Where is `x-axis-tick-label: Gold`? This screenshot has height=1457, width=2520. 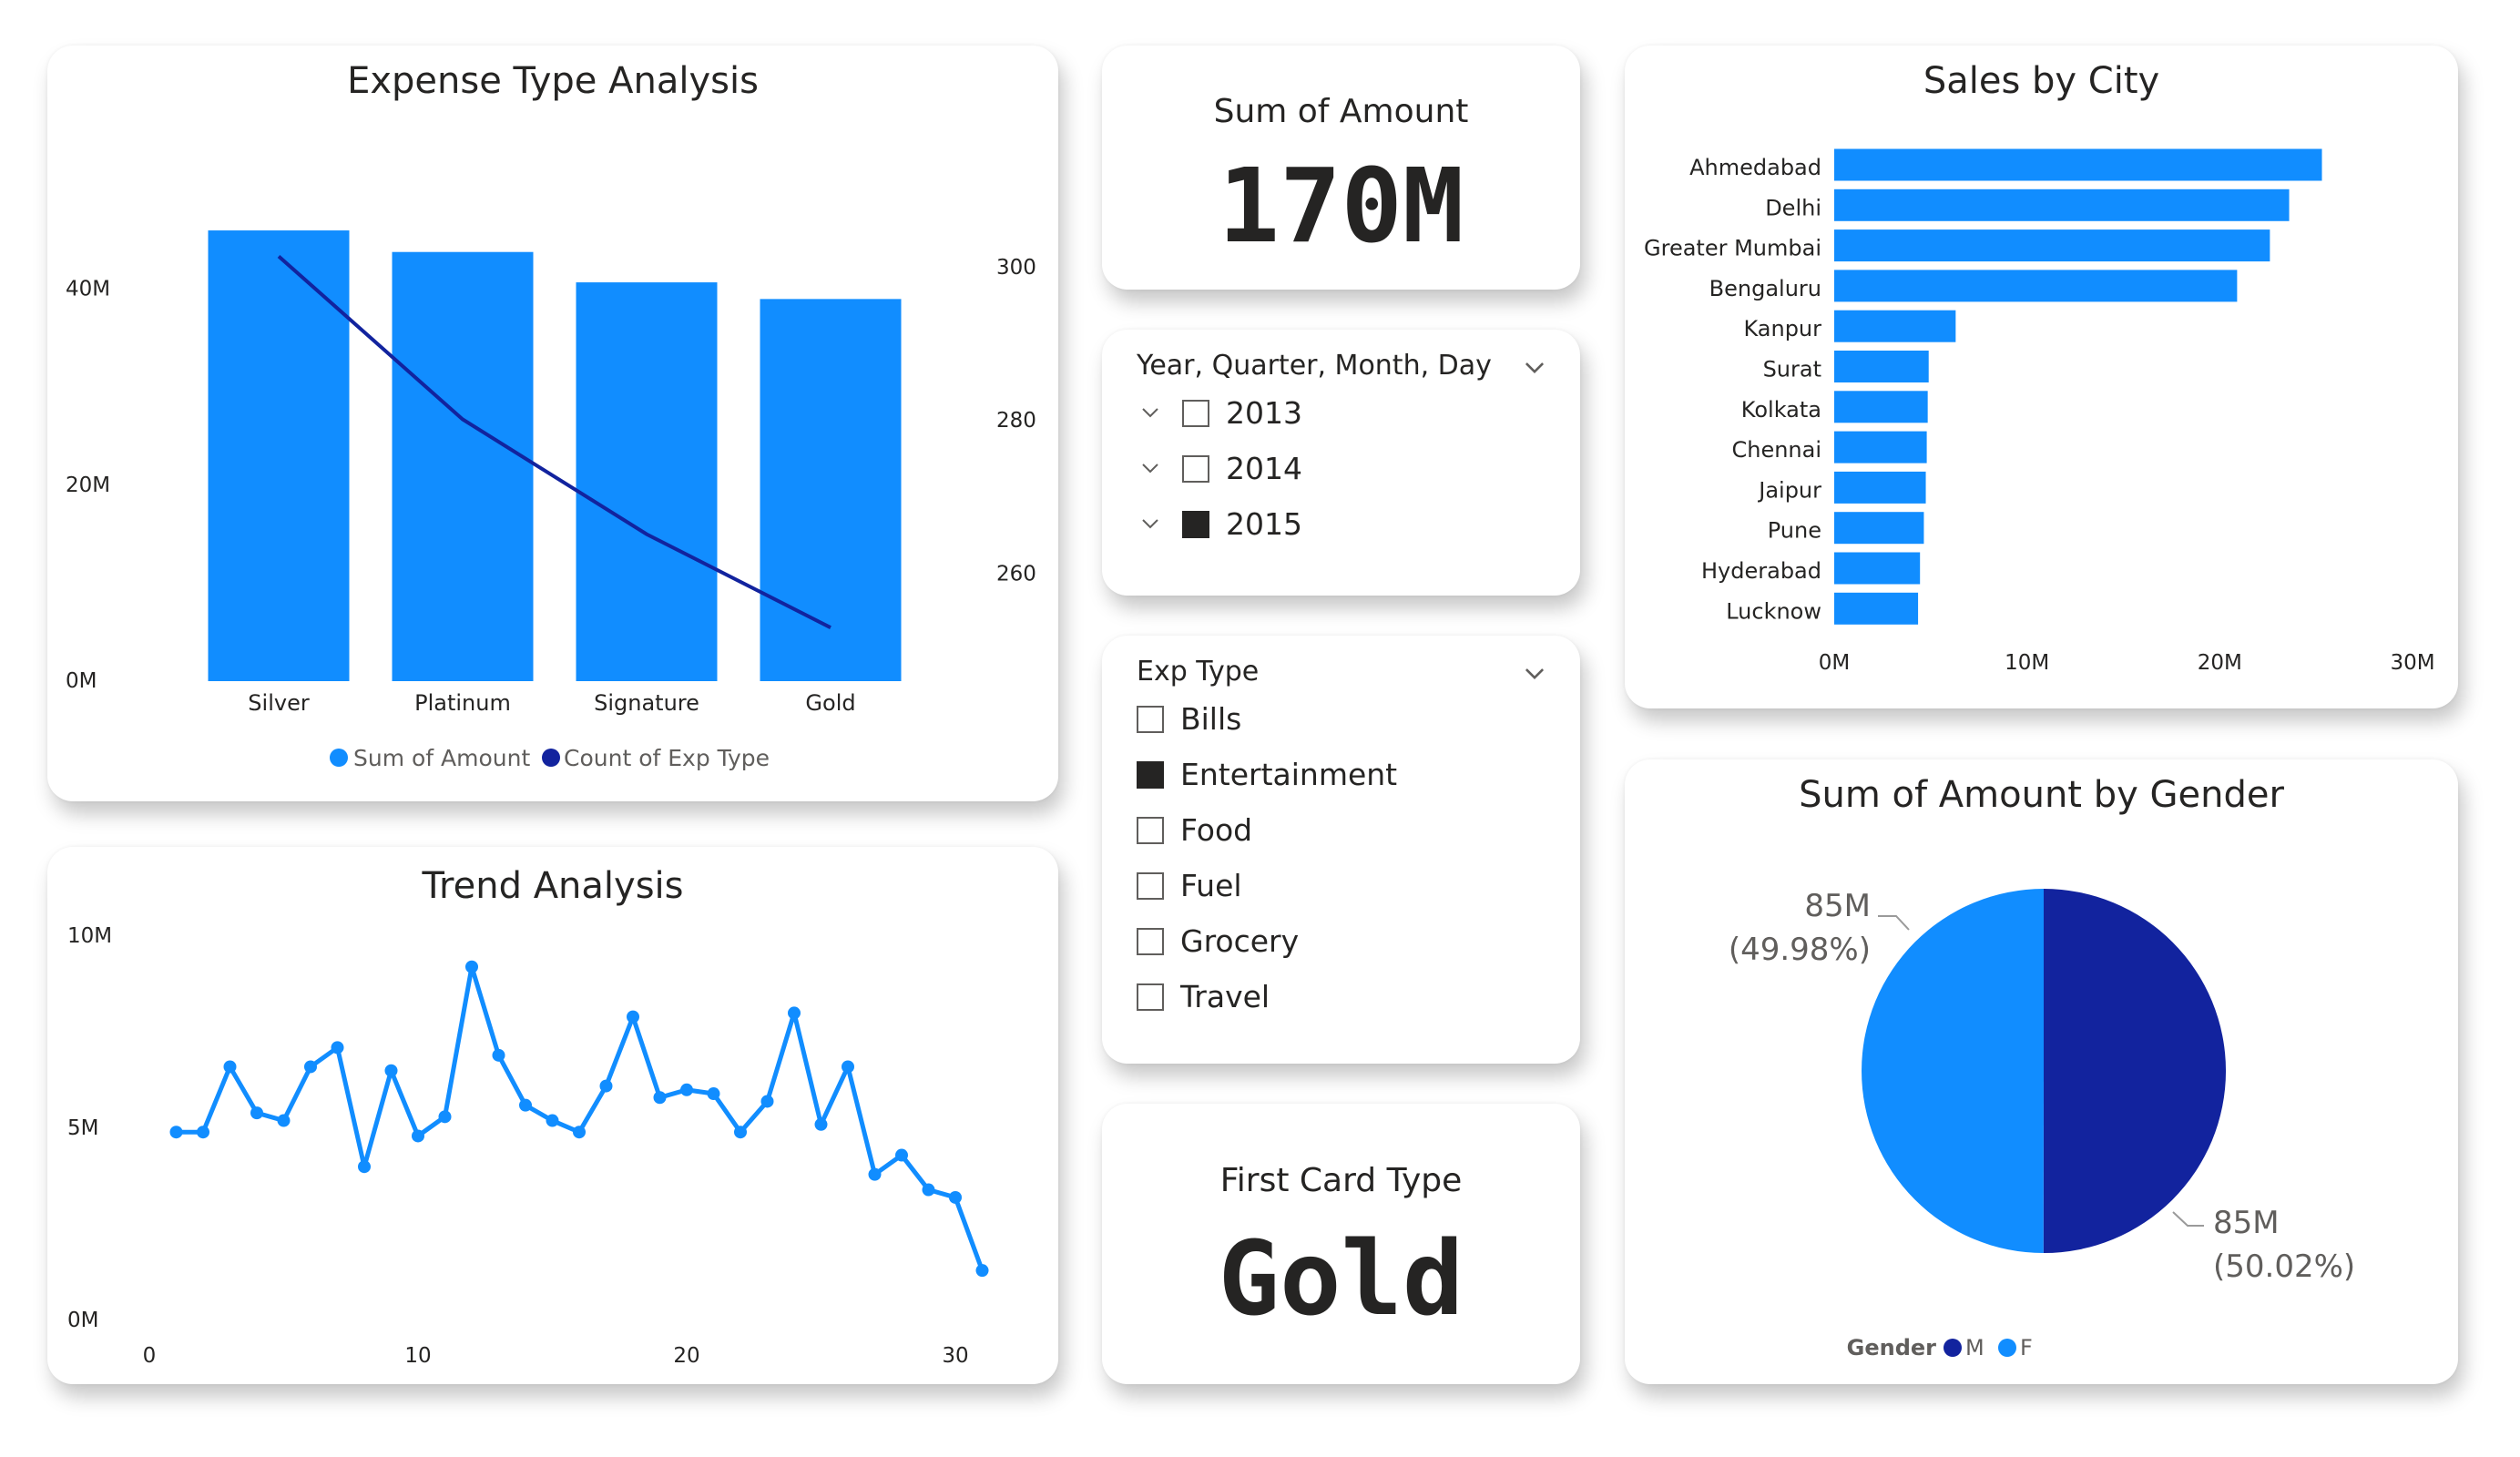 x-axis-tick-label: Gold is located at coordinates (830, 703).